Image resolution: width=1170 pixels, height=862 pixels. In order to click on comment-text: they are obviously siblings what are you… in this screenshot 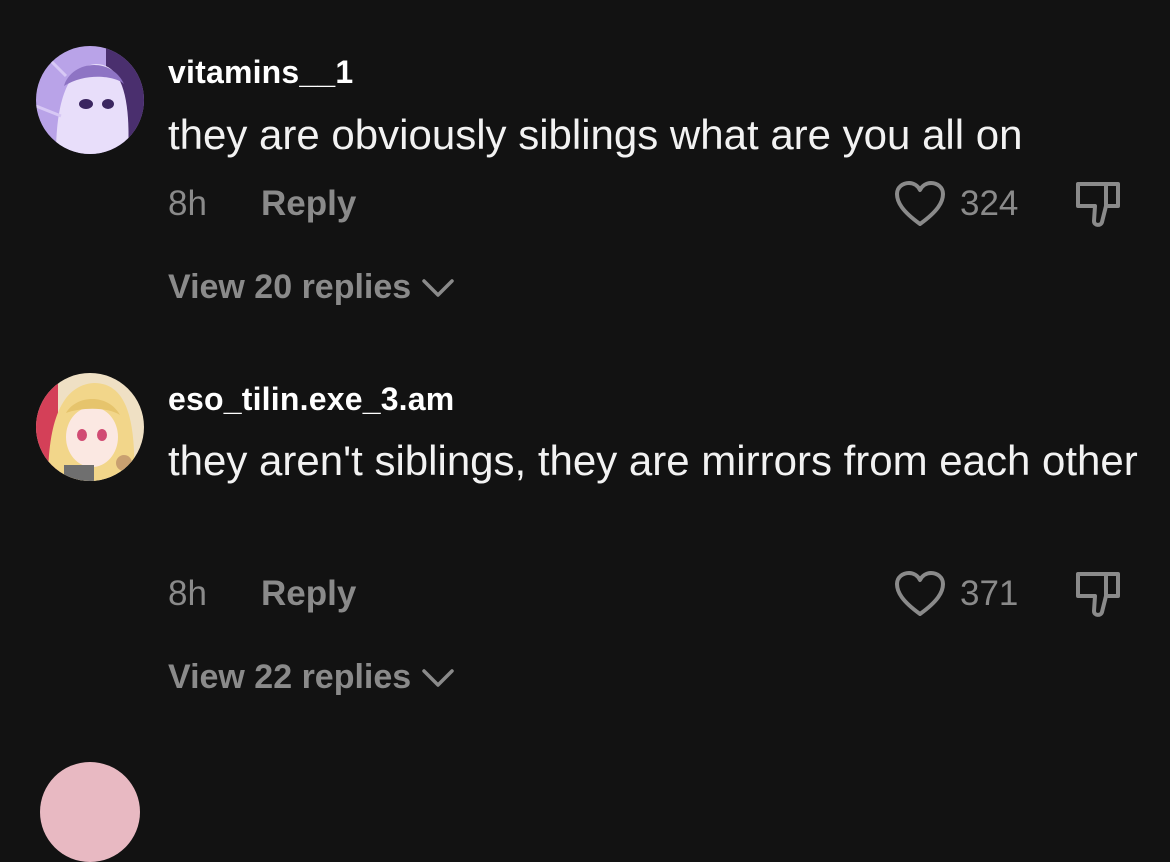, I will do `click(595, 134)`.